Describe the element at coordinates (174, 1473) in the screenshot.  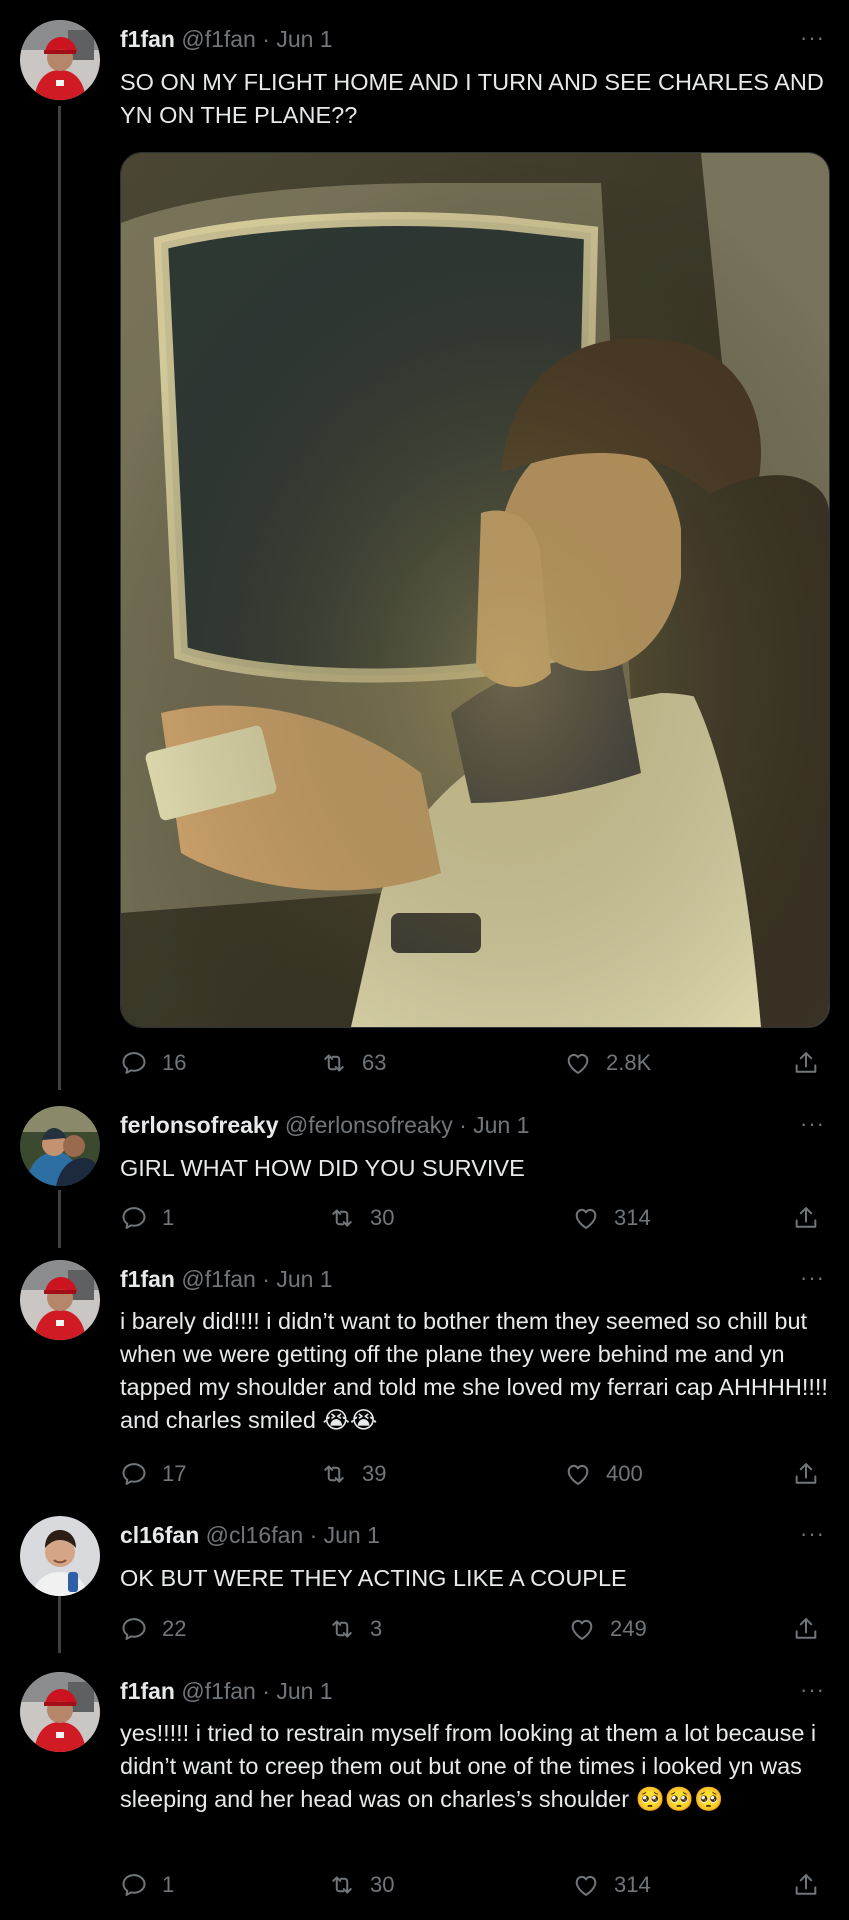
I see `reply-count: 17` at that location.